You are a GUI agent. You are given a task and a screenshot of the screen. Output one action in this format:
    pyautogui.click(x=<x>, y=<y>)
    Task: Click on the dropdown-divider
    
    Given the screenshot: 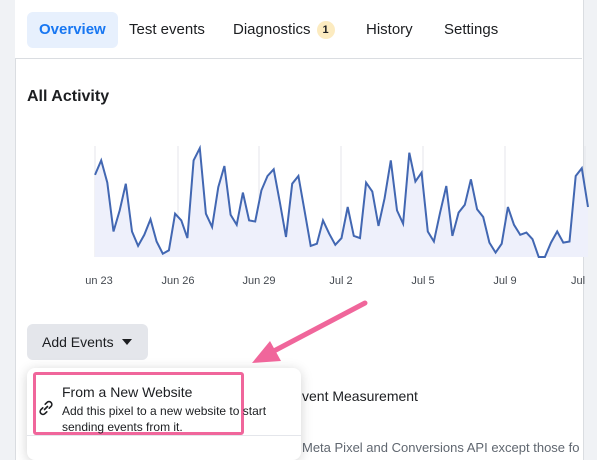 What is the action you would take?
    pyautogui.click(x=164, y=435)
    